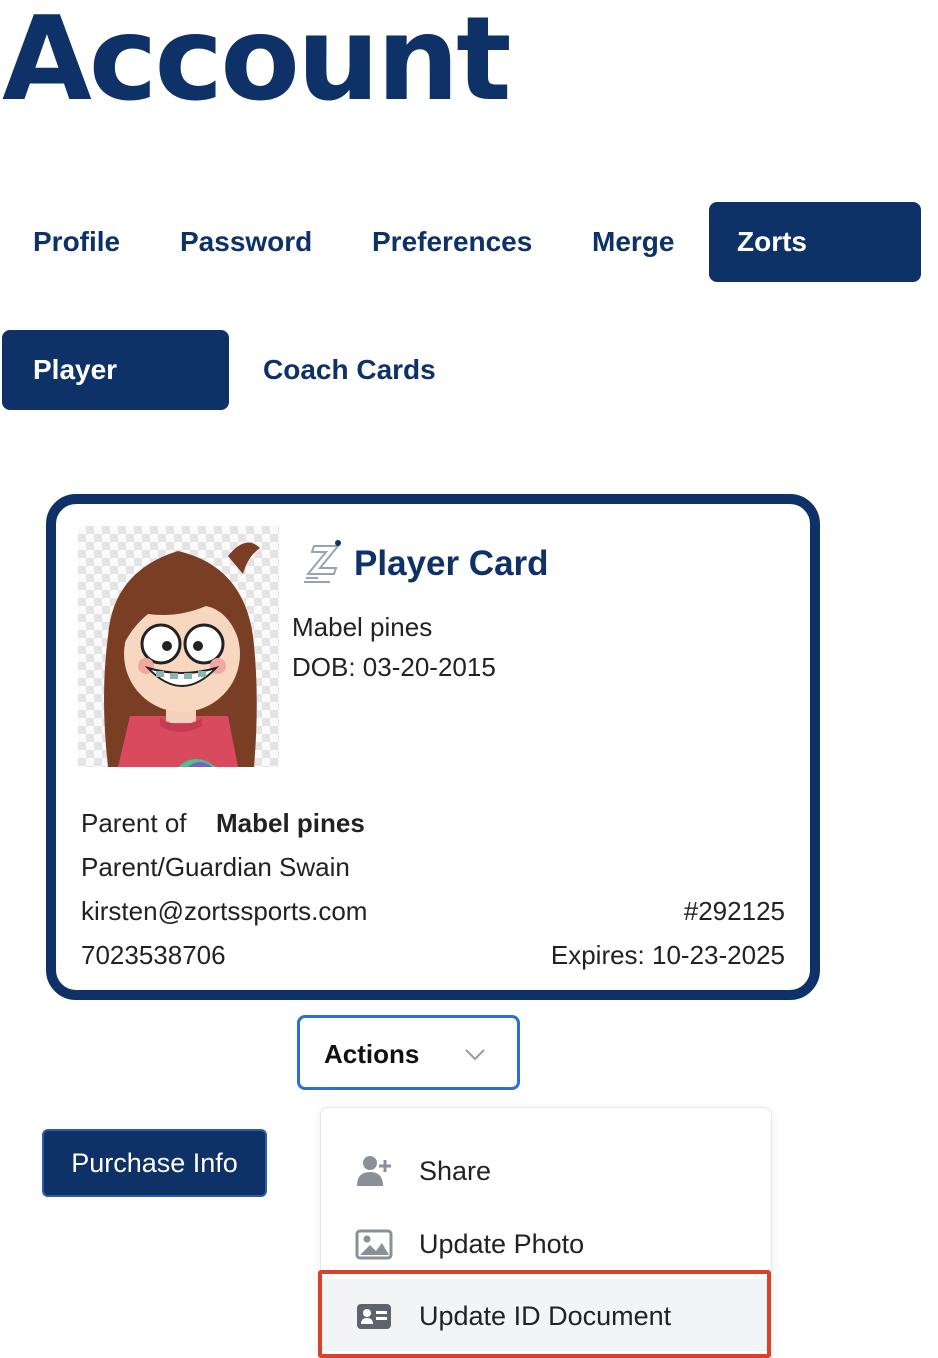 The width and height of the screenshot is (938, 1358). I want to click on parent-of-name: Mabel pines, so click(290, 823).